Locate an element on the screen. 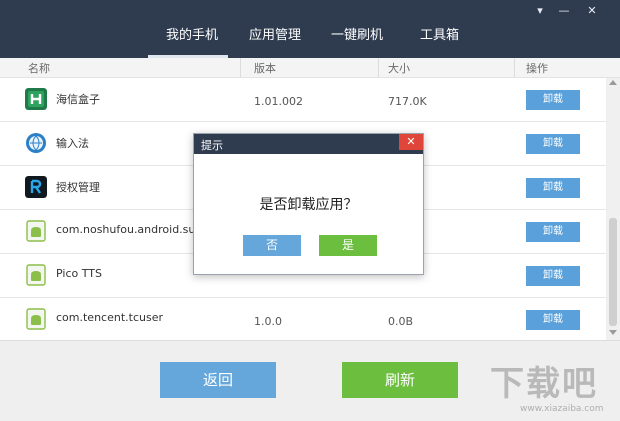  app-version: 1.01.002 is located at coordinates (278, 101).